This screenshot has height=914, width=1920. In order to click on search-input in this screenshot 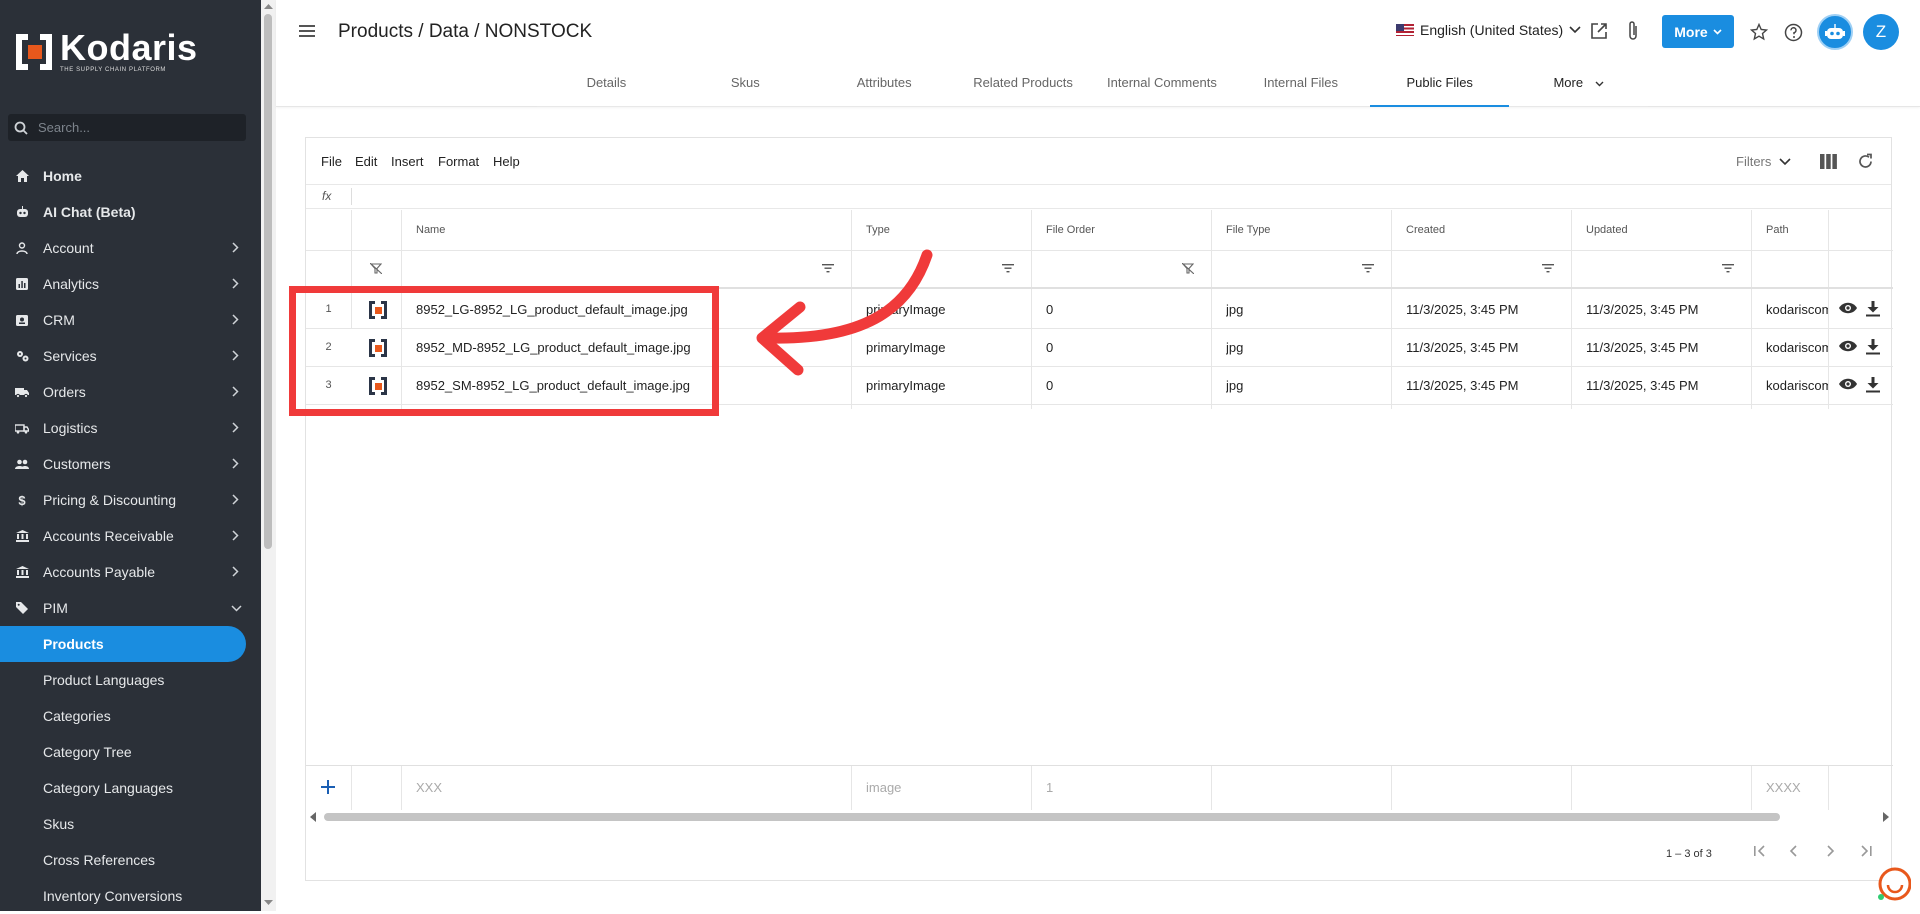, I will do `click(131, 127)`.